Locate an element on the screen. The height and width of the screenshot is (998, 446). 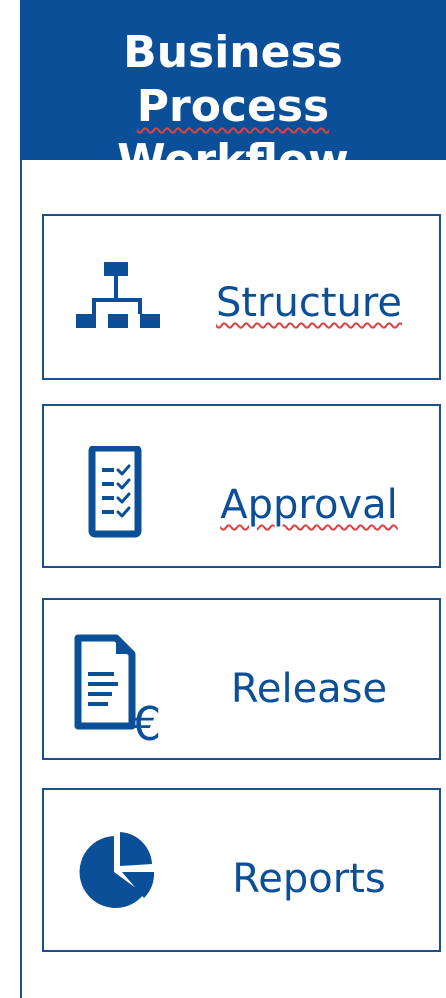
menu-card-release: € Release is located at coordinates (241, 679).